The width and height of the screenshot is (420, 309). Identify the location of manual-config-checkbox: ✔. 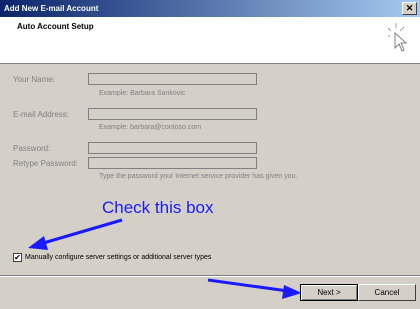
(17, 257).